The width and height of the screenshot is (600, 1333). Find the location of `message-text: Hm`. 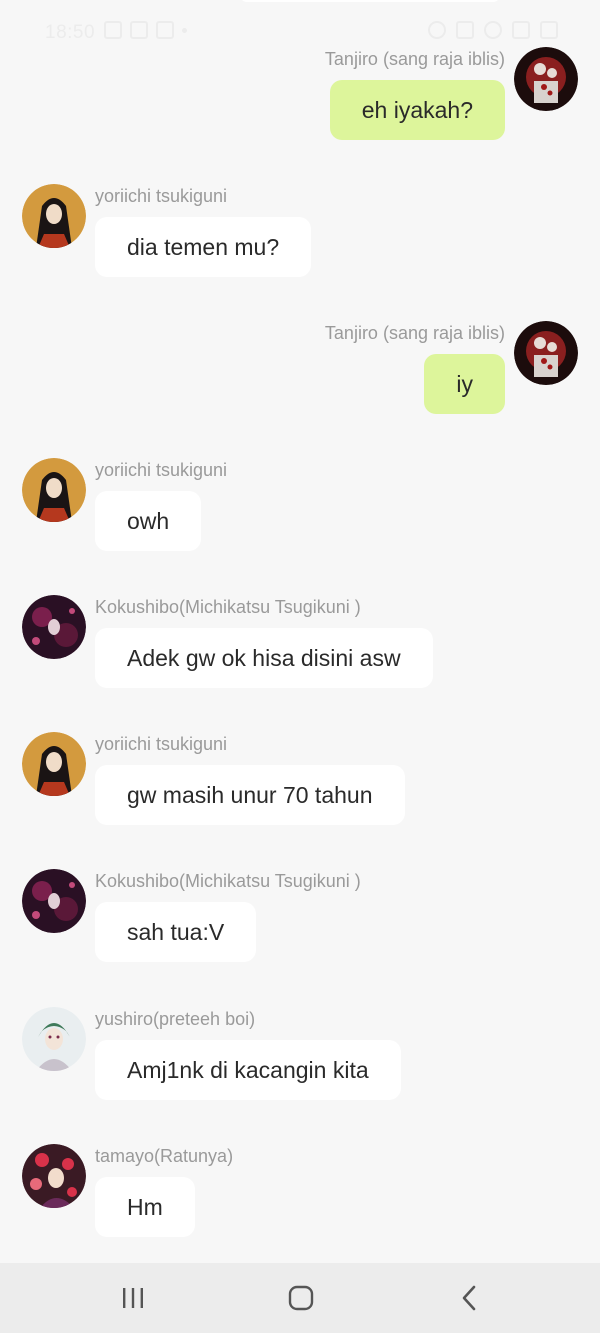

message-text: Hm is located at coordinates (145, 1207).